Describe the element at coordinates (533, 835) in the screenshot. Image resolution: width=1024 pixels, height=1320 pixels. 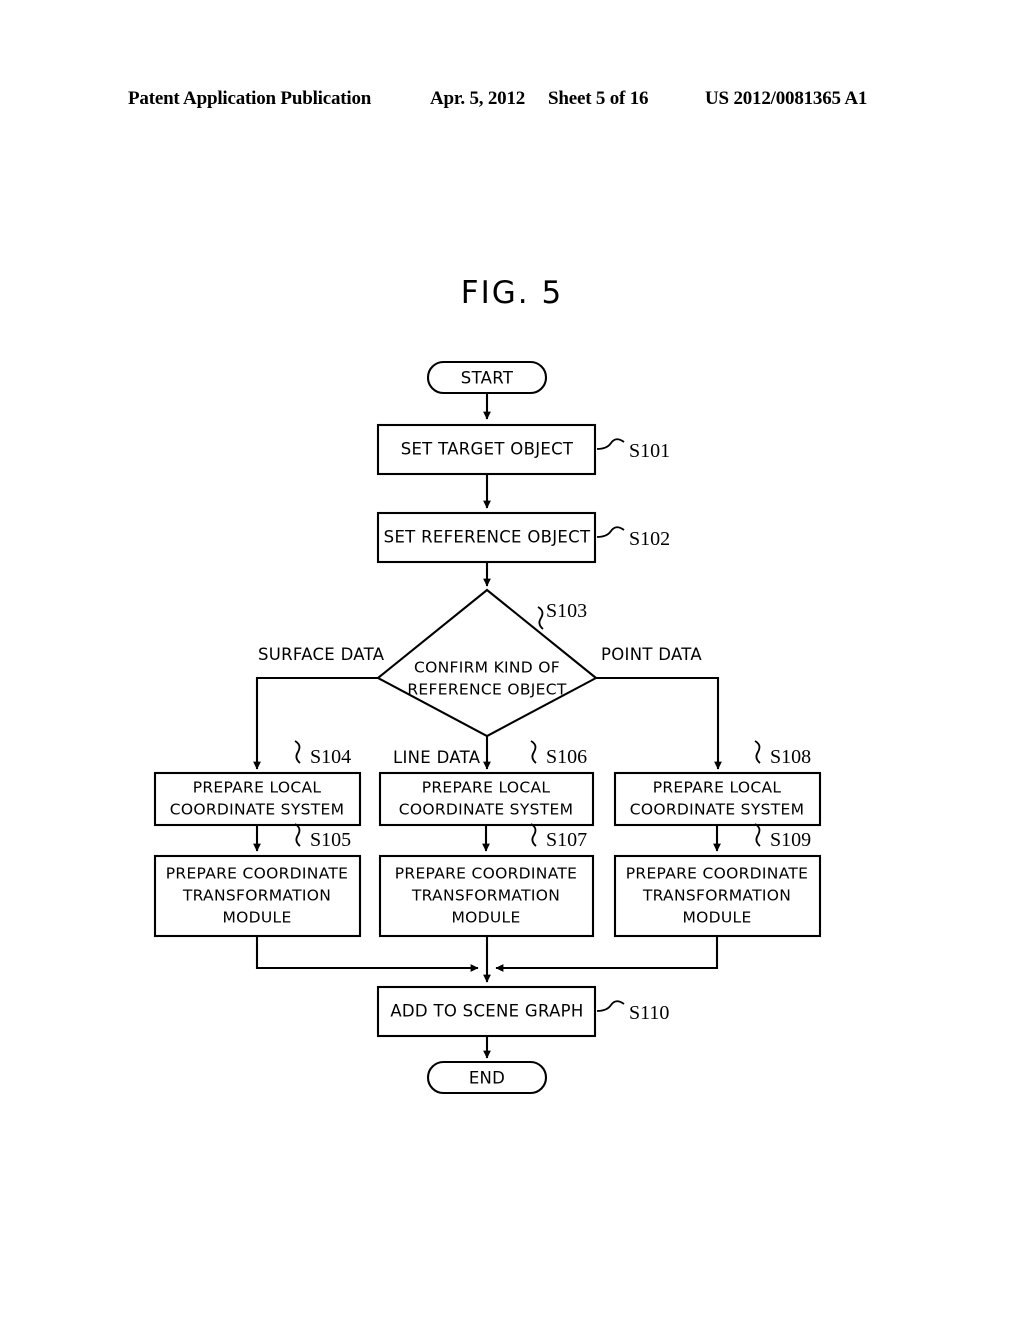
I see `callout-squiggle-s107` at that location.